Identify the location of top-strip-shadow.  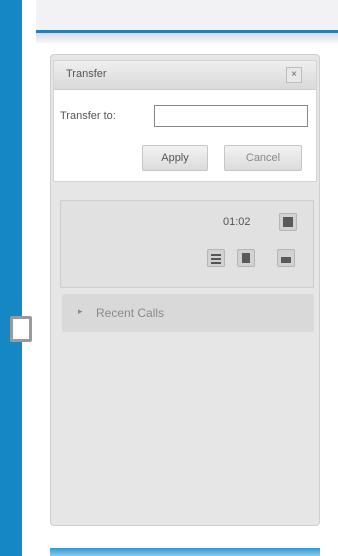
(187, 38).